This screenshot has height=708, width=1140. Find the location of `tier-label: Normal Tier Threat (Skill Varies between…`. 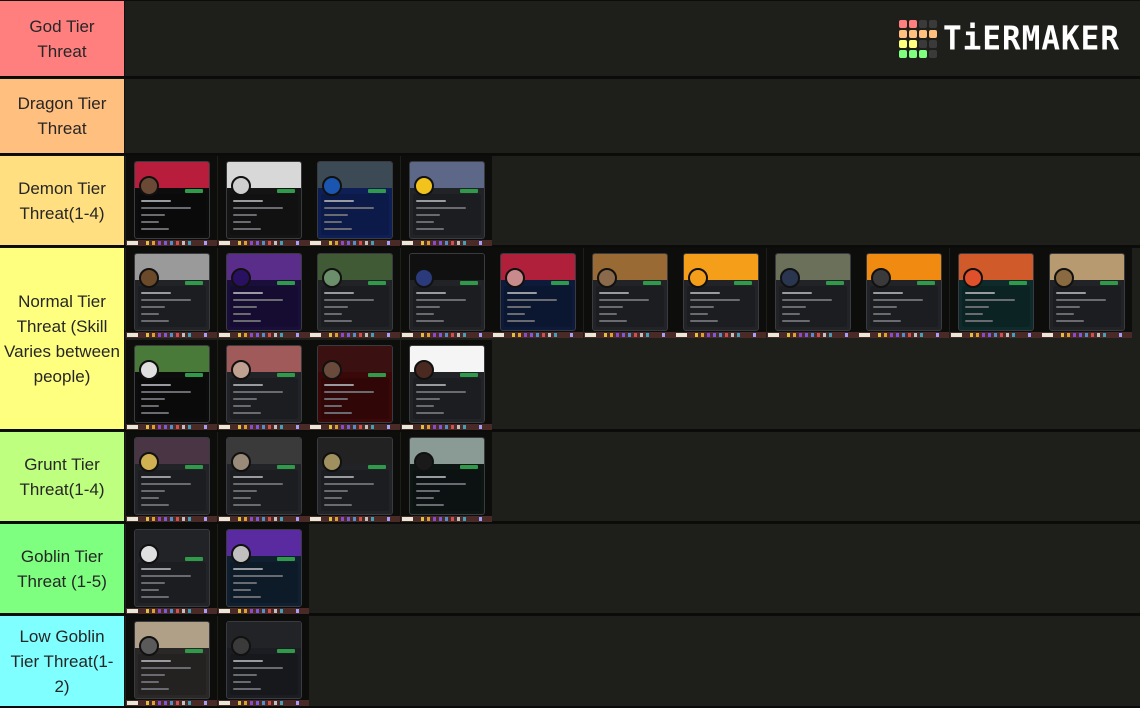

tier-label: Normal Tier Threat (Skill Varies between… is located at coordinates (62, 338).